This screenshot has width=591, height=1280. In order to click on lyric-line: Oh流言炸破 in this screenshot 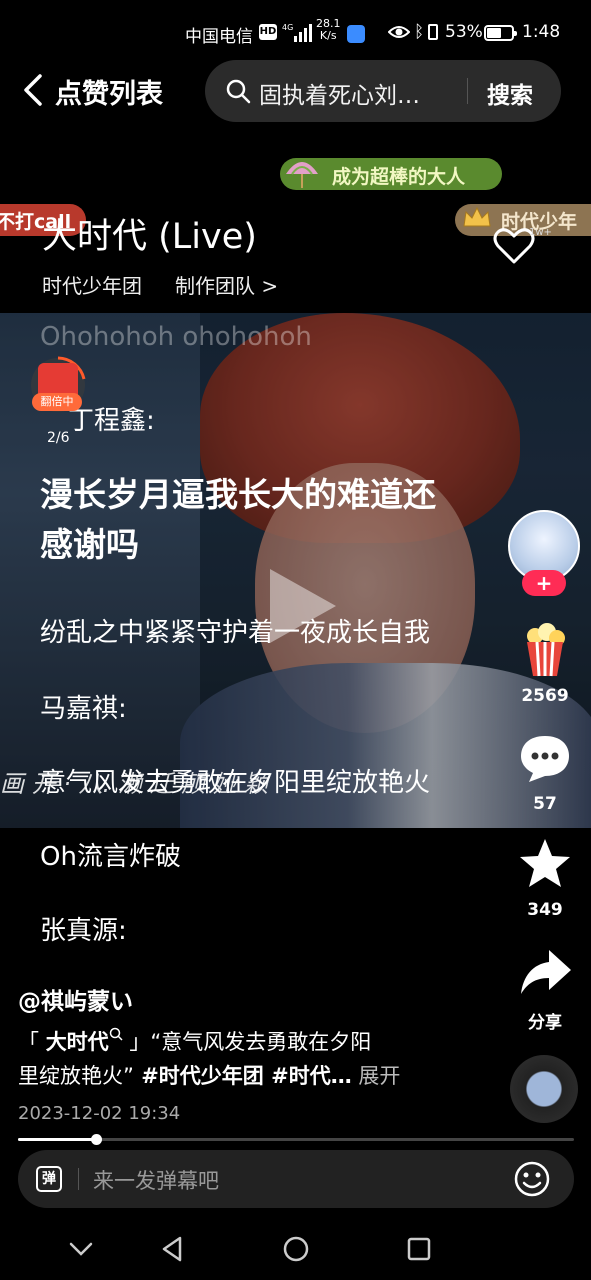, I will do `click(110, 857)`.